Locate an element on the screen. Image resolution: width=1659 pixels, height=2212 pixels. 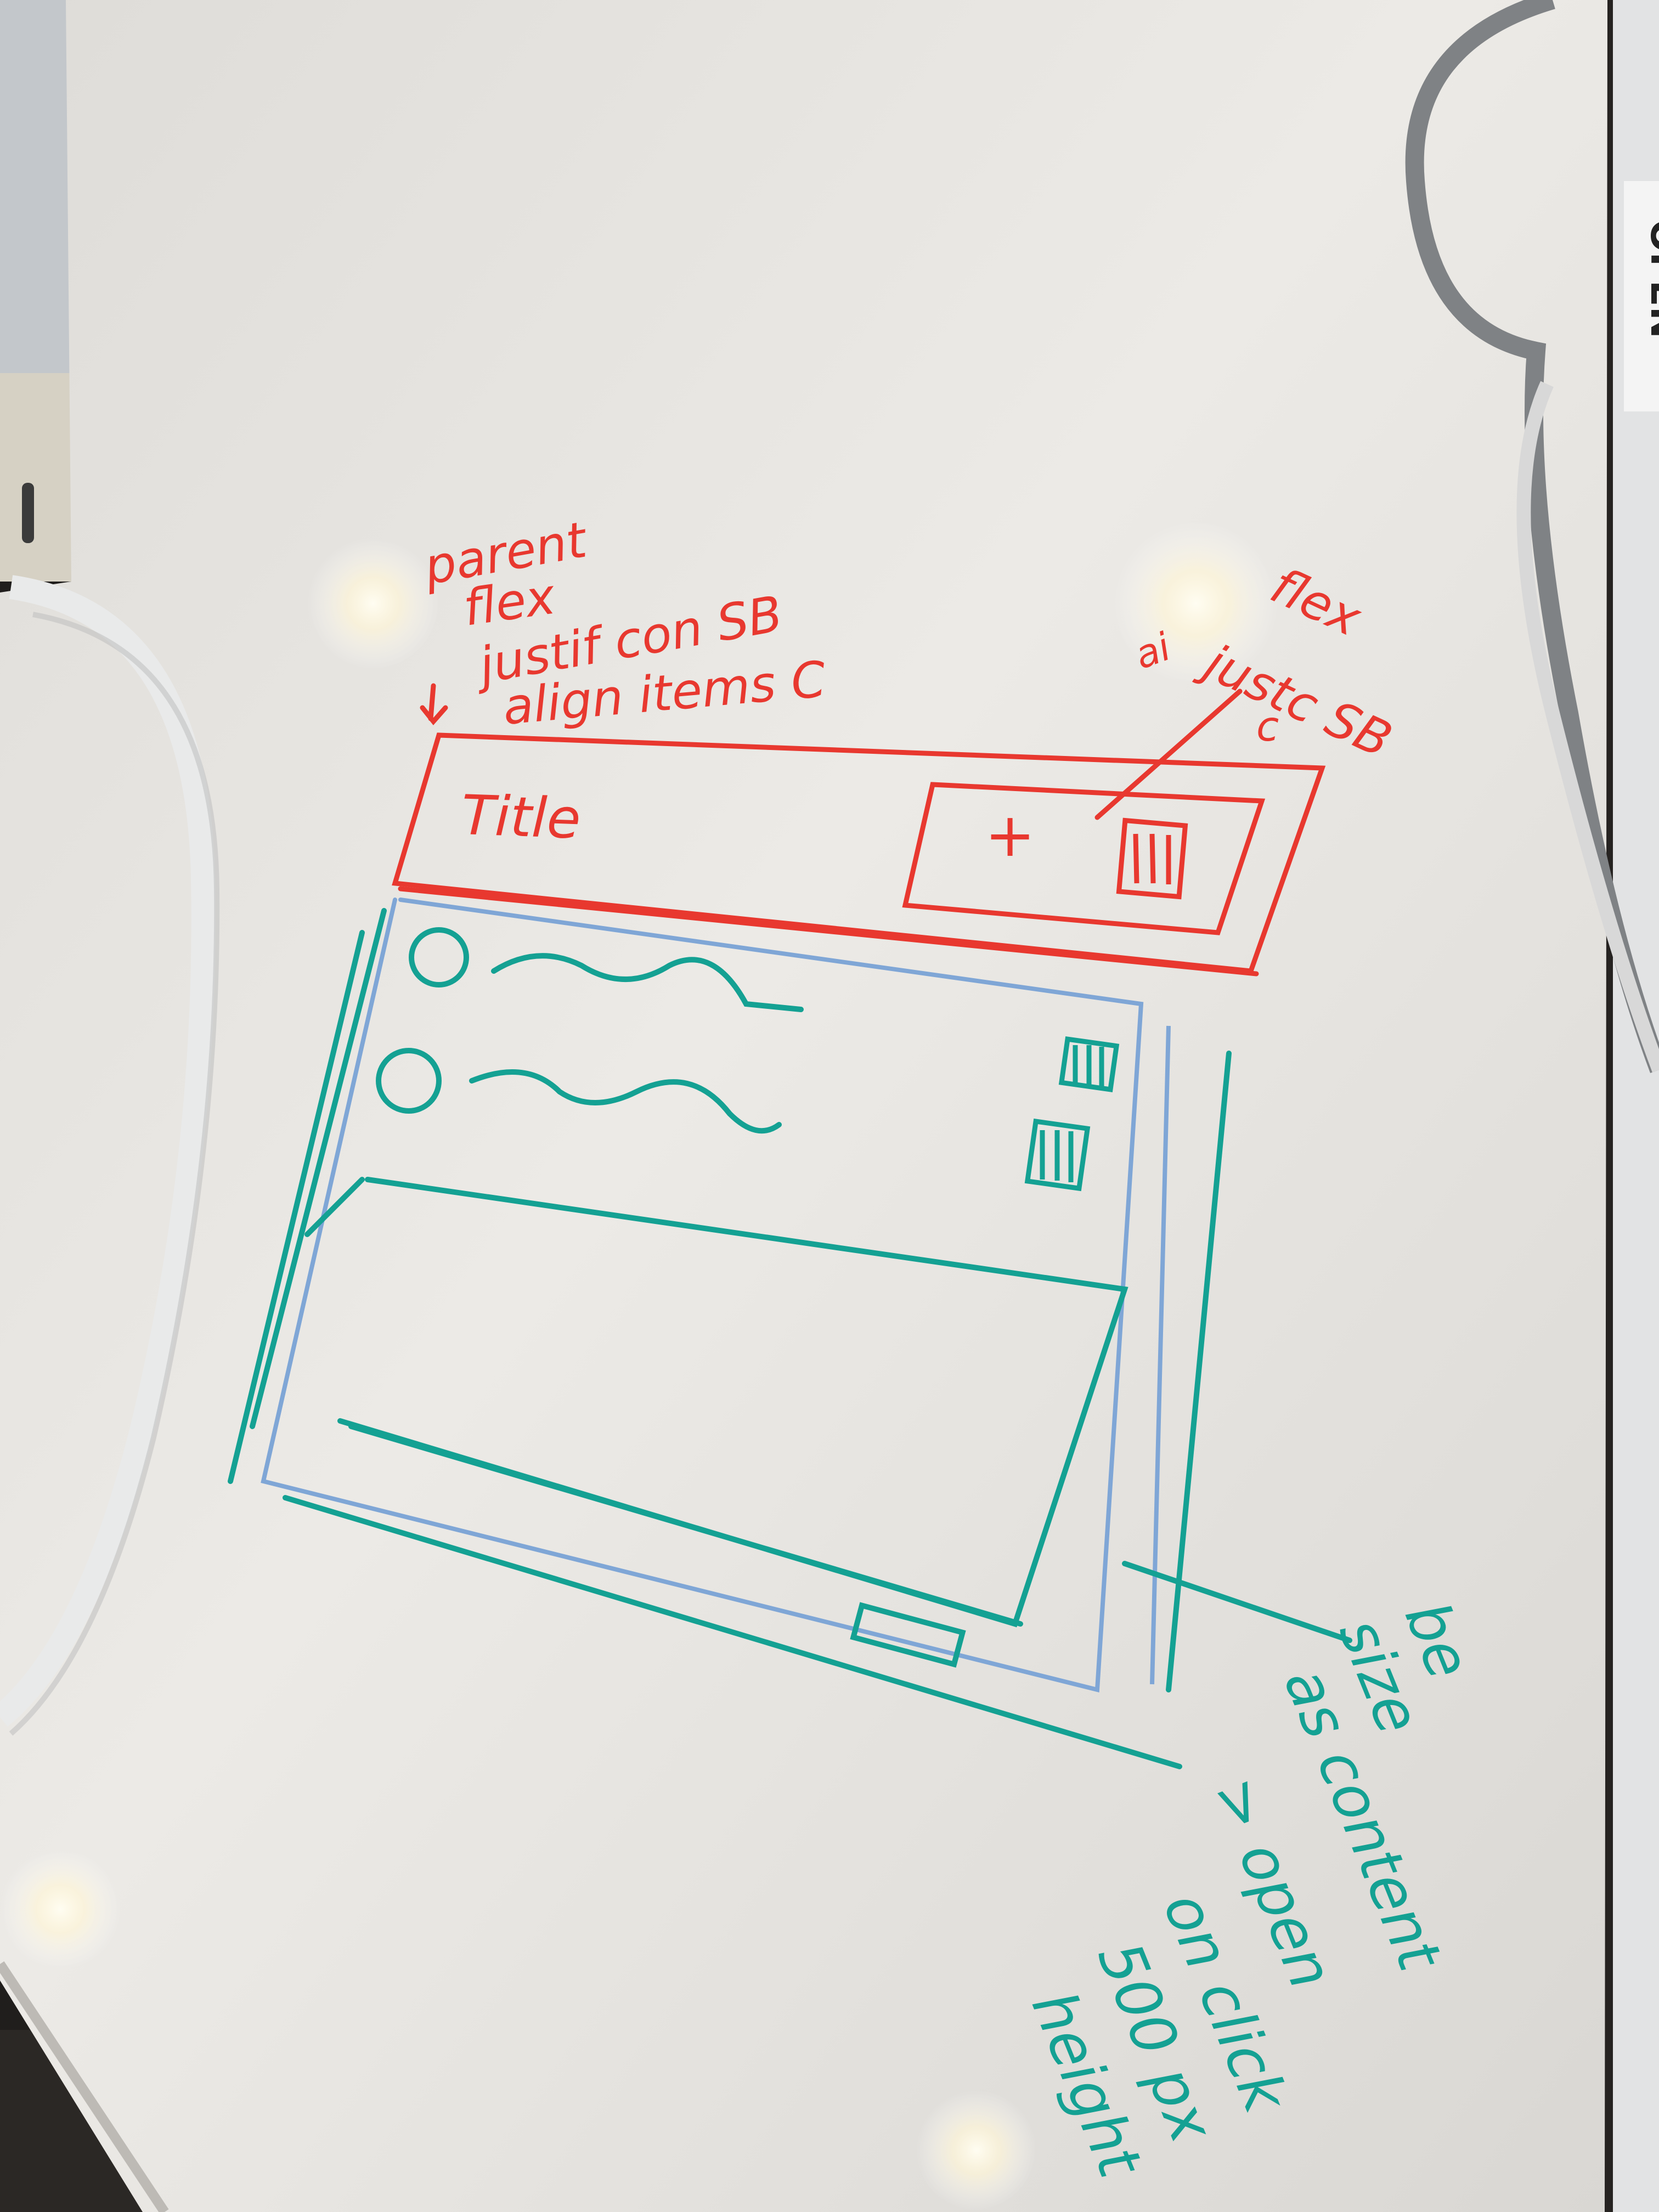
laptop-label: OPEN is located at coordinates (1651, 278).